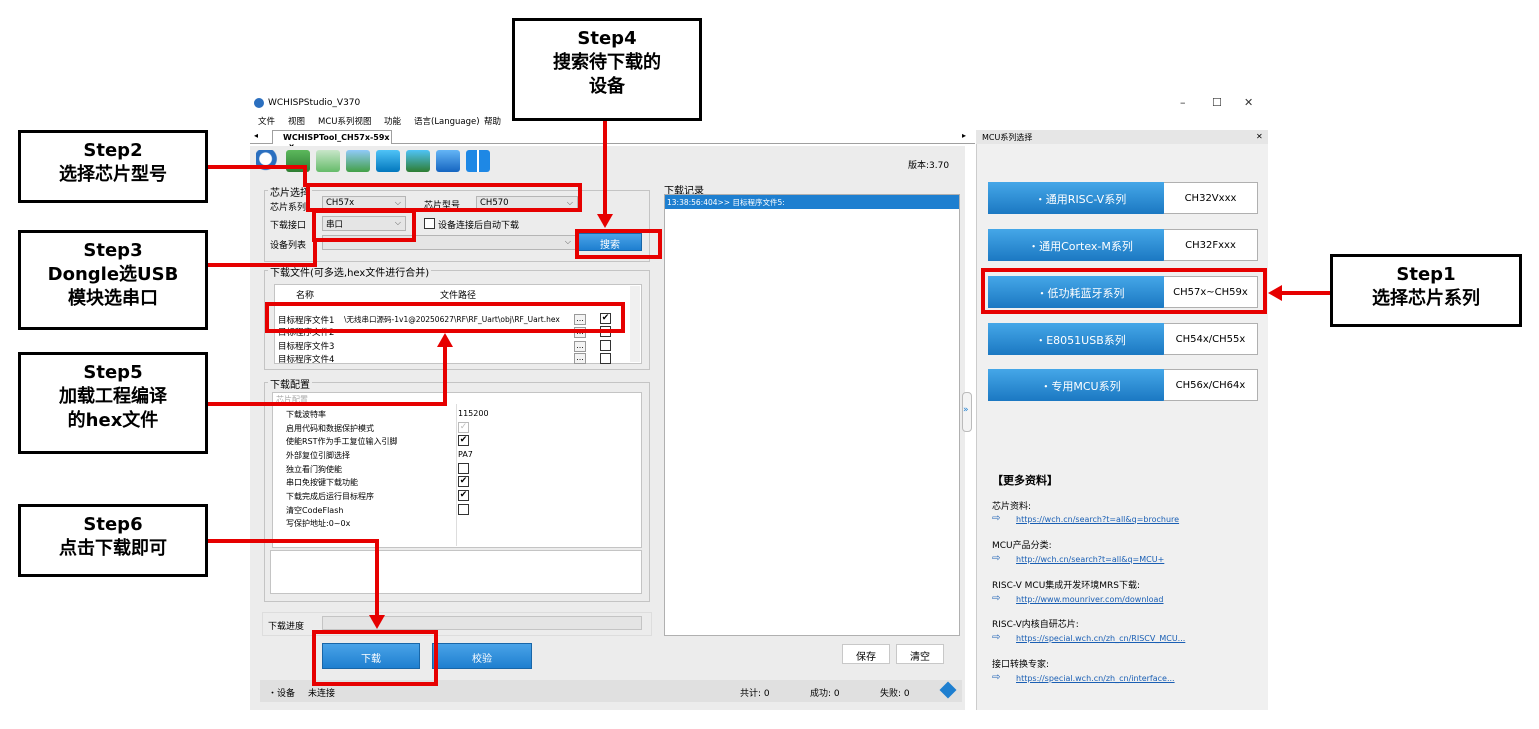 The height and width of the screenshot is (729, 1539). Describe the element at coordinates (327, 404) in the screenshot. I see `connector-step5` at that location.